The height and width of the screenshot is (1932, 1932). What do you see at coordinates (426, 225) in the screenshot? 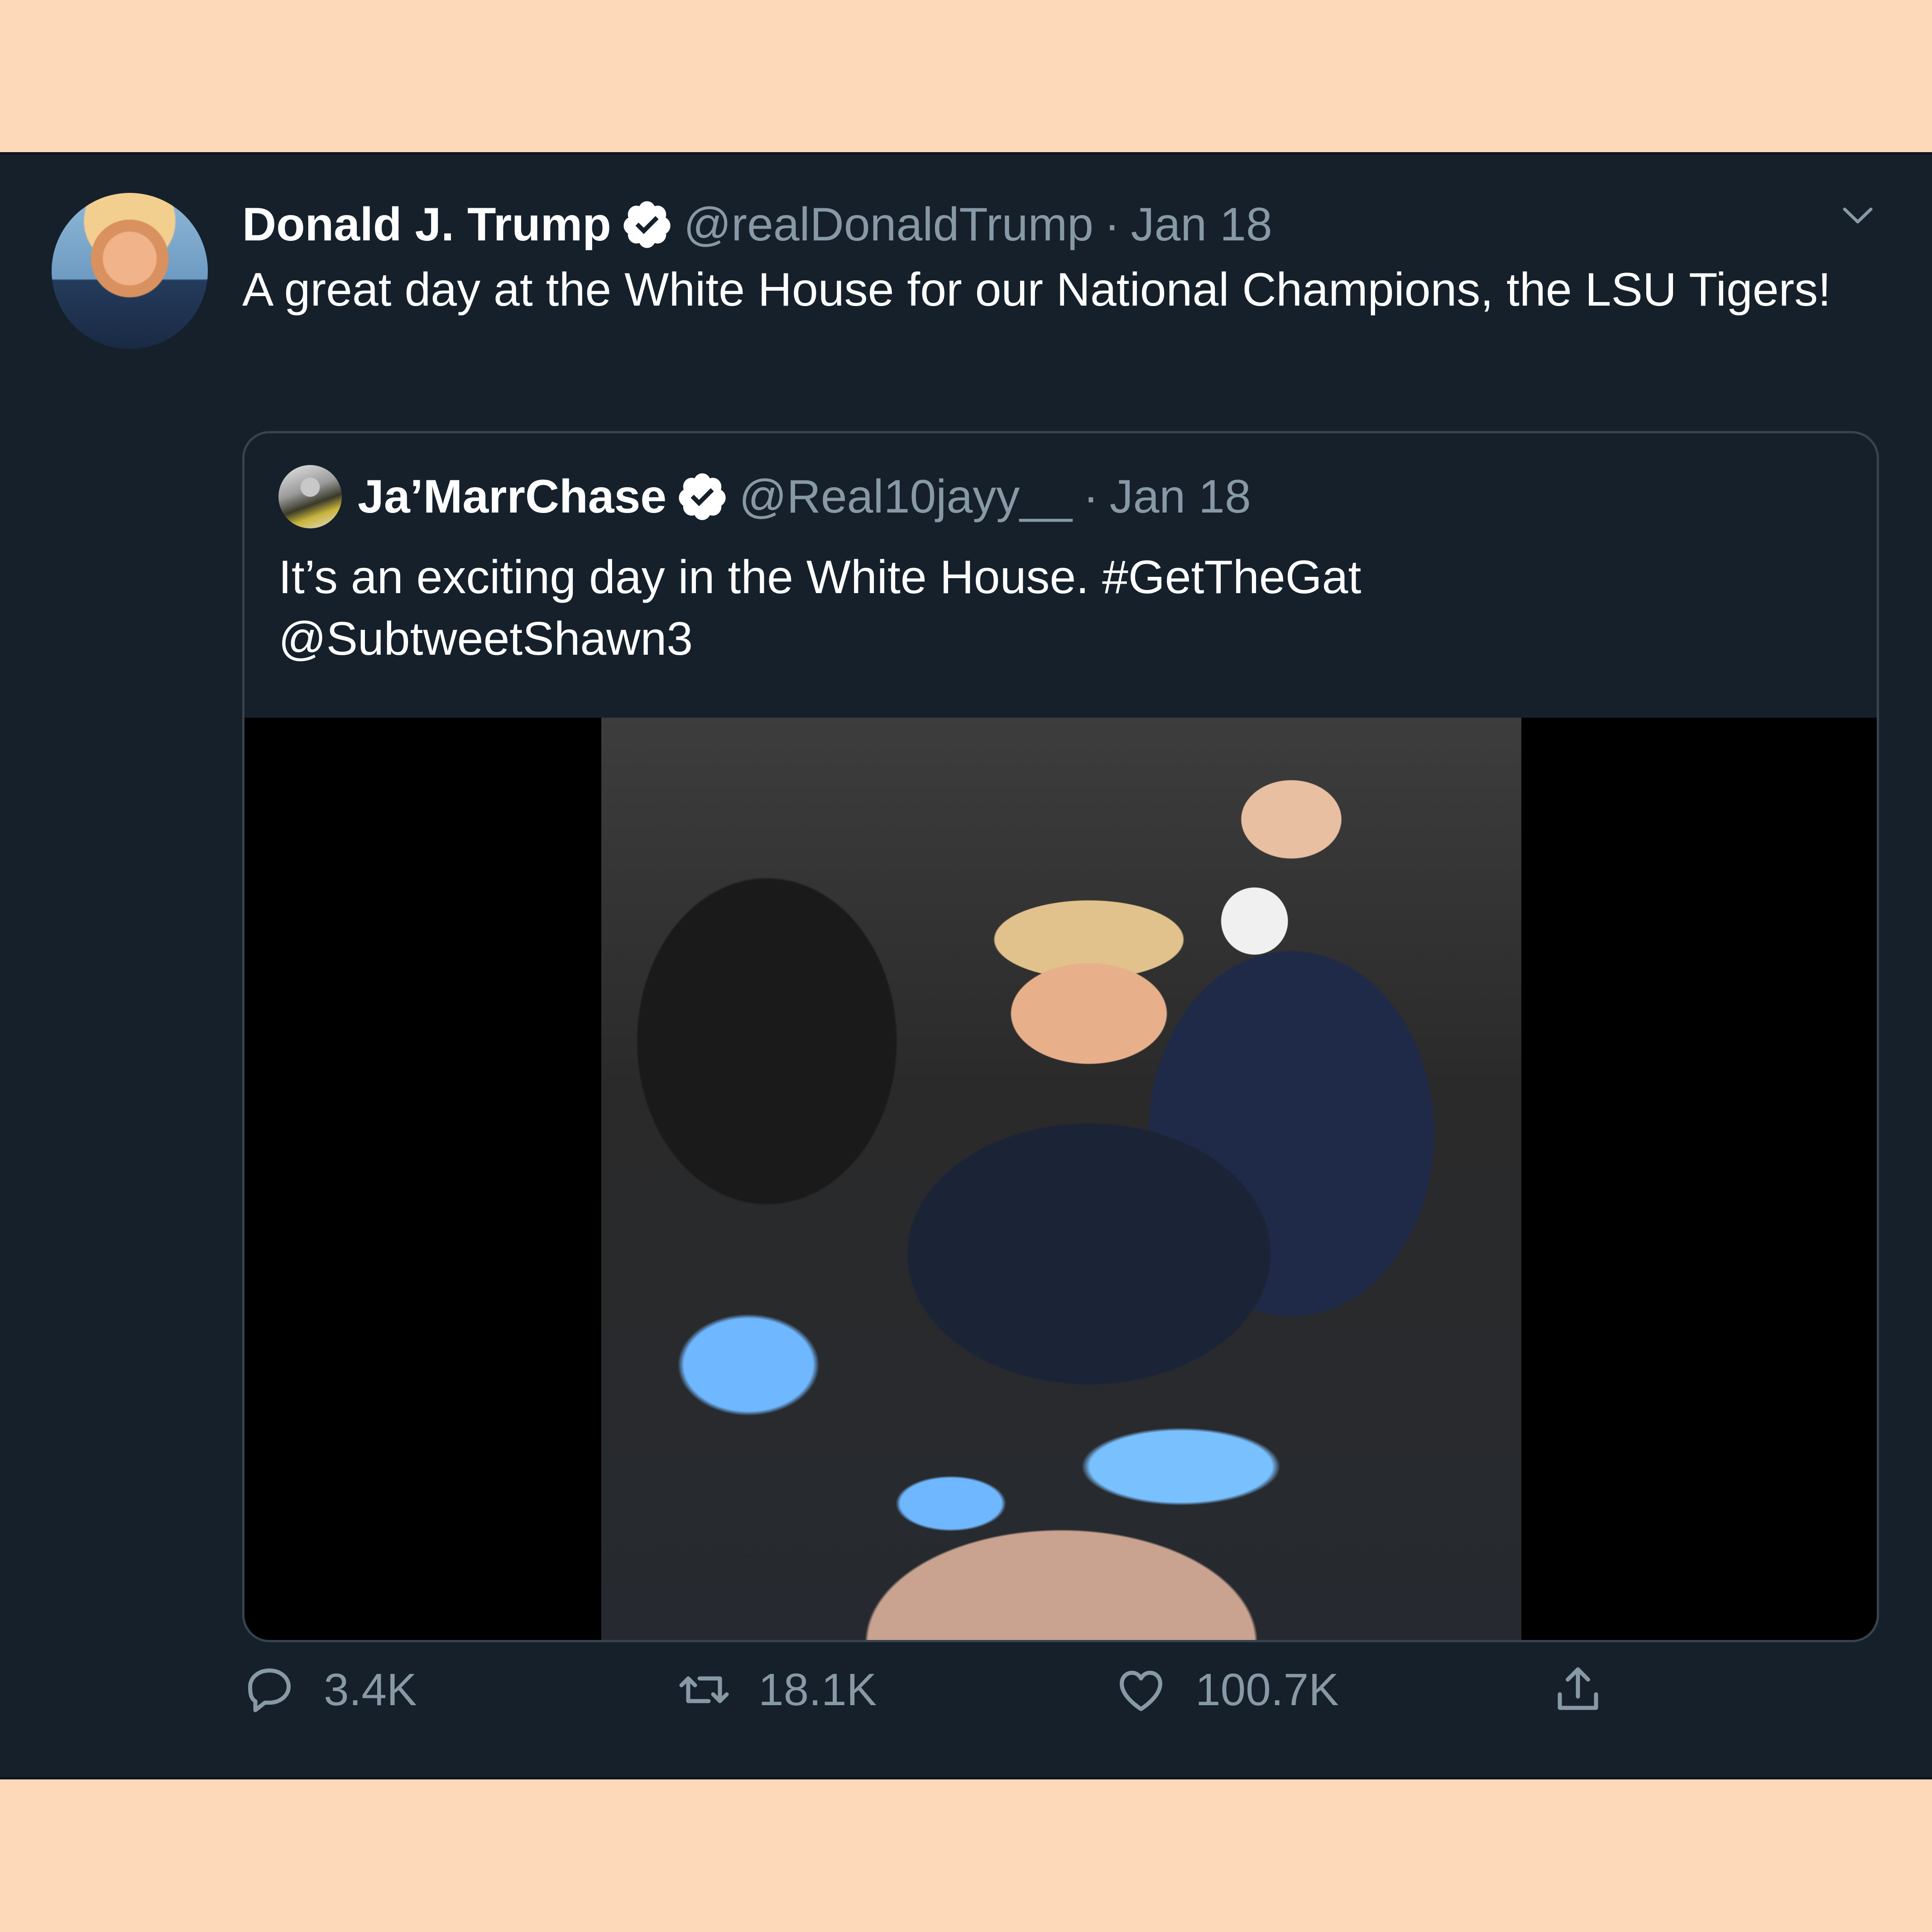
I see `author-name: Donald J. Trump` at bounding box center [426, 225].